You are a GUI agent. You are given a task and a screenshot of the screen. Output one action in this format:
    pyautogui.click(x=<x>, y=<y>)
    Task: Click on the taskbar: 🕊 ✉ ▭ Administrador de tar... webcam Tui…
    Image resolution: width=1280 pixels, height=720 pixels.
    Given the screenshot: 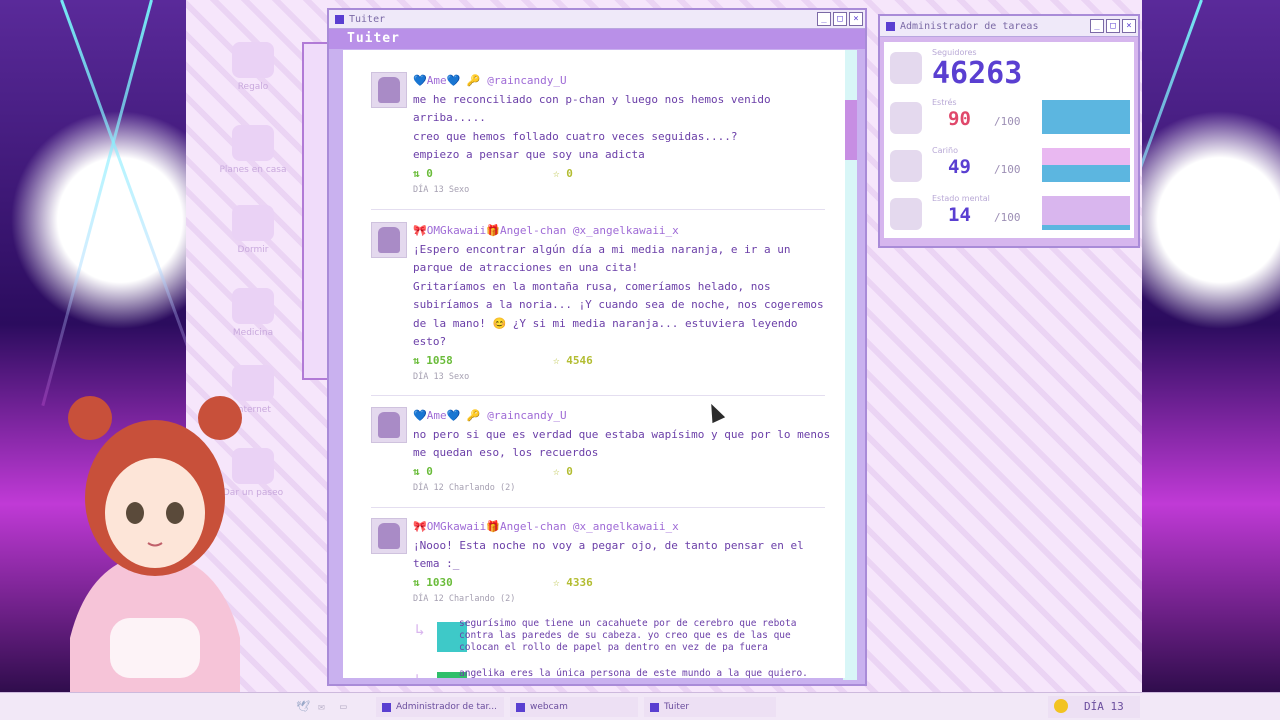 What is the action you would take?
    pyautogui.click(x=640, y=706)
    